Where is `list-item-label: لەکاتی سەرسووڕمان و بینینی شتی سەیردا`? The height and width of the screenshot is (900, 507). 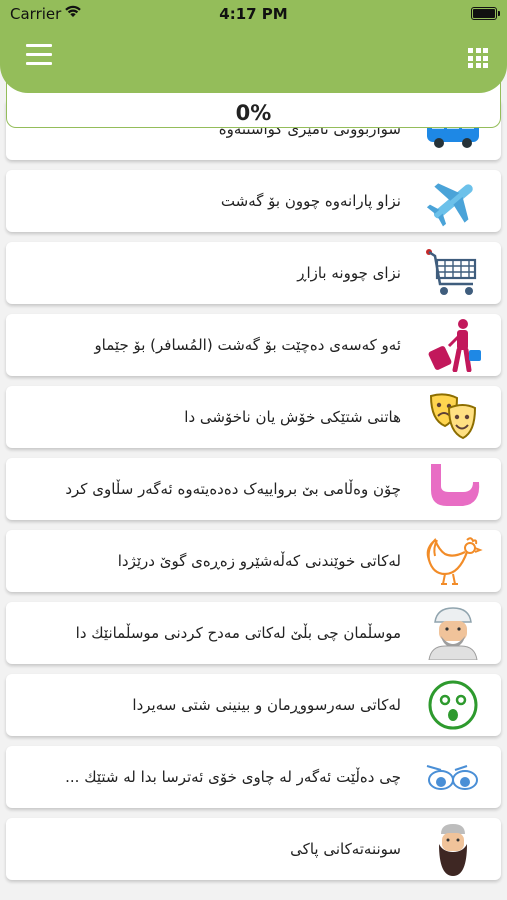 list-item-label: لەکاتی سەرسووڕمان و بینینی شتی سەیردا is located at coordinates (266, 705).